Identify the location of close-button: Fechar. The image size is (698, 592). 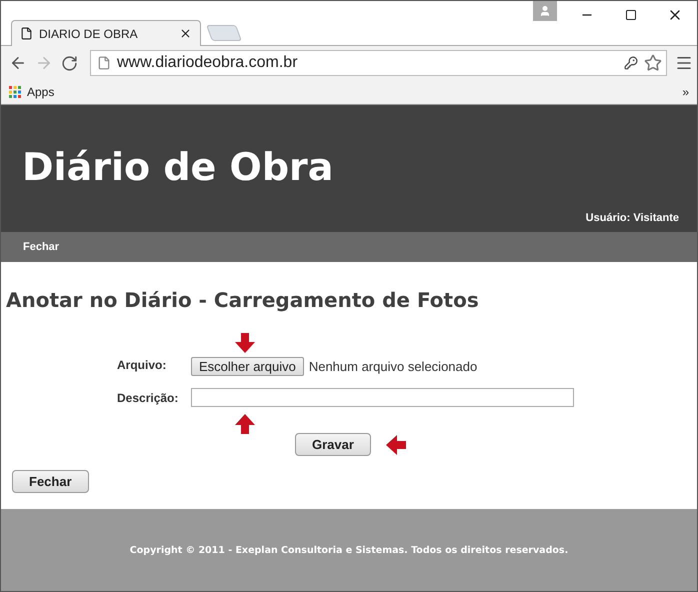
(50, 481).